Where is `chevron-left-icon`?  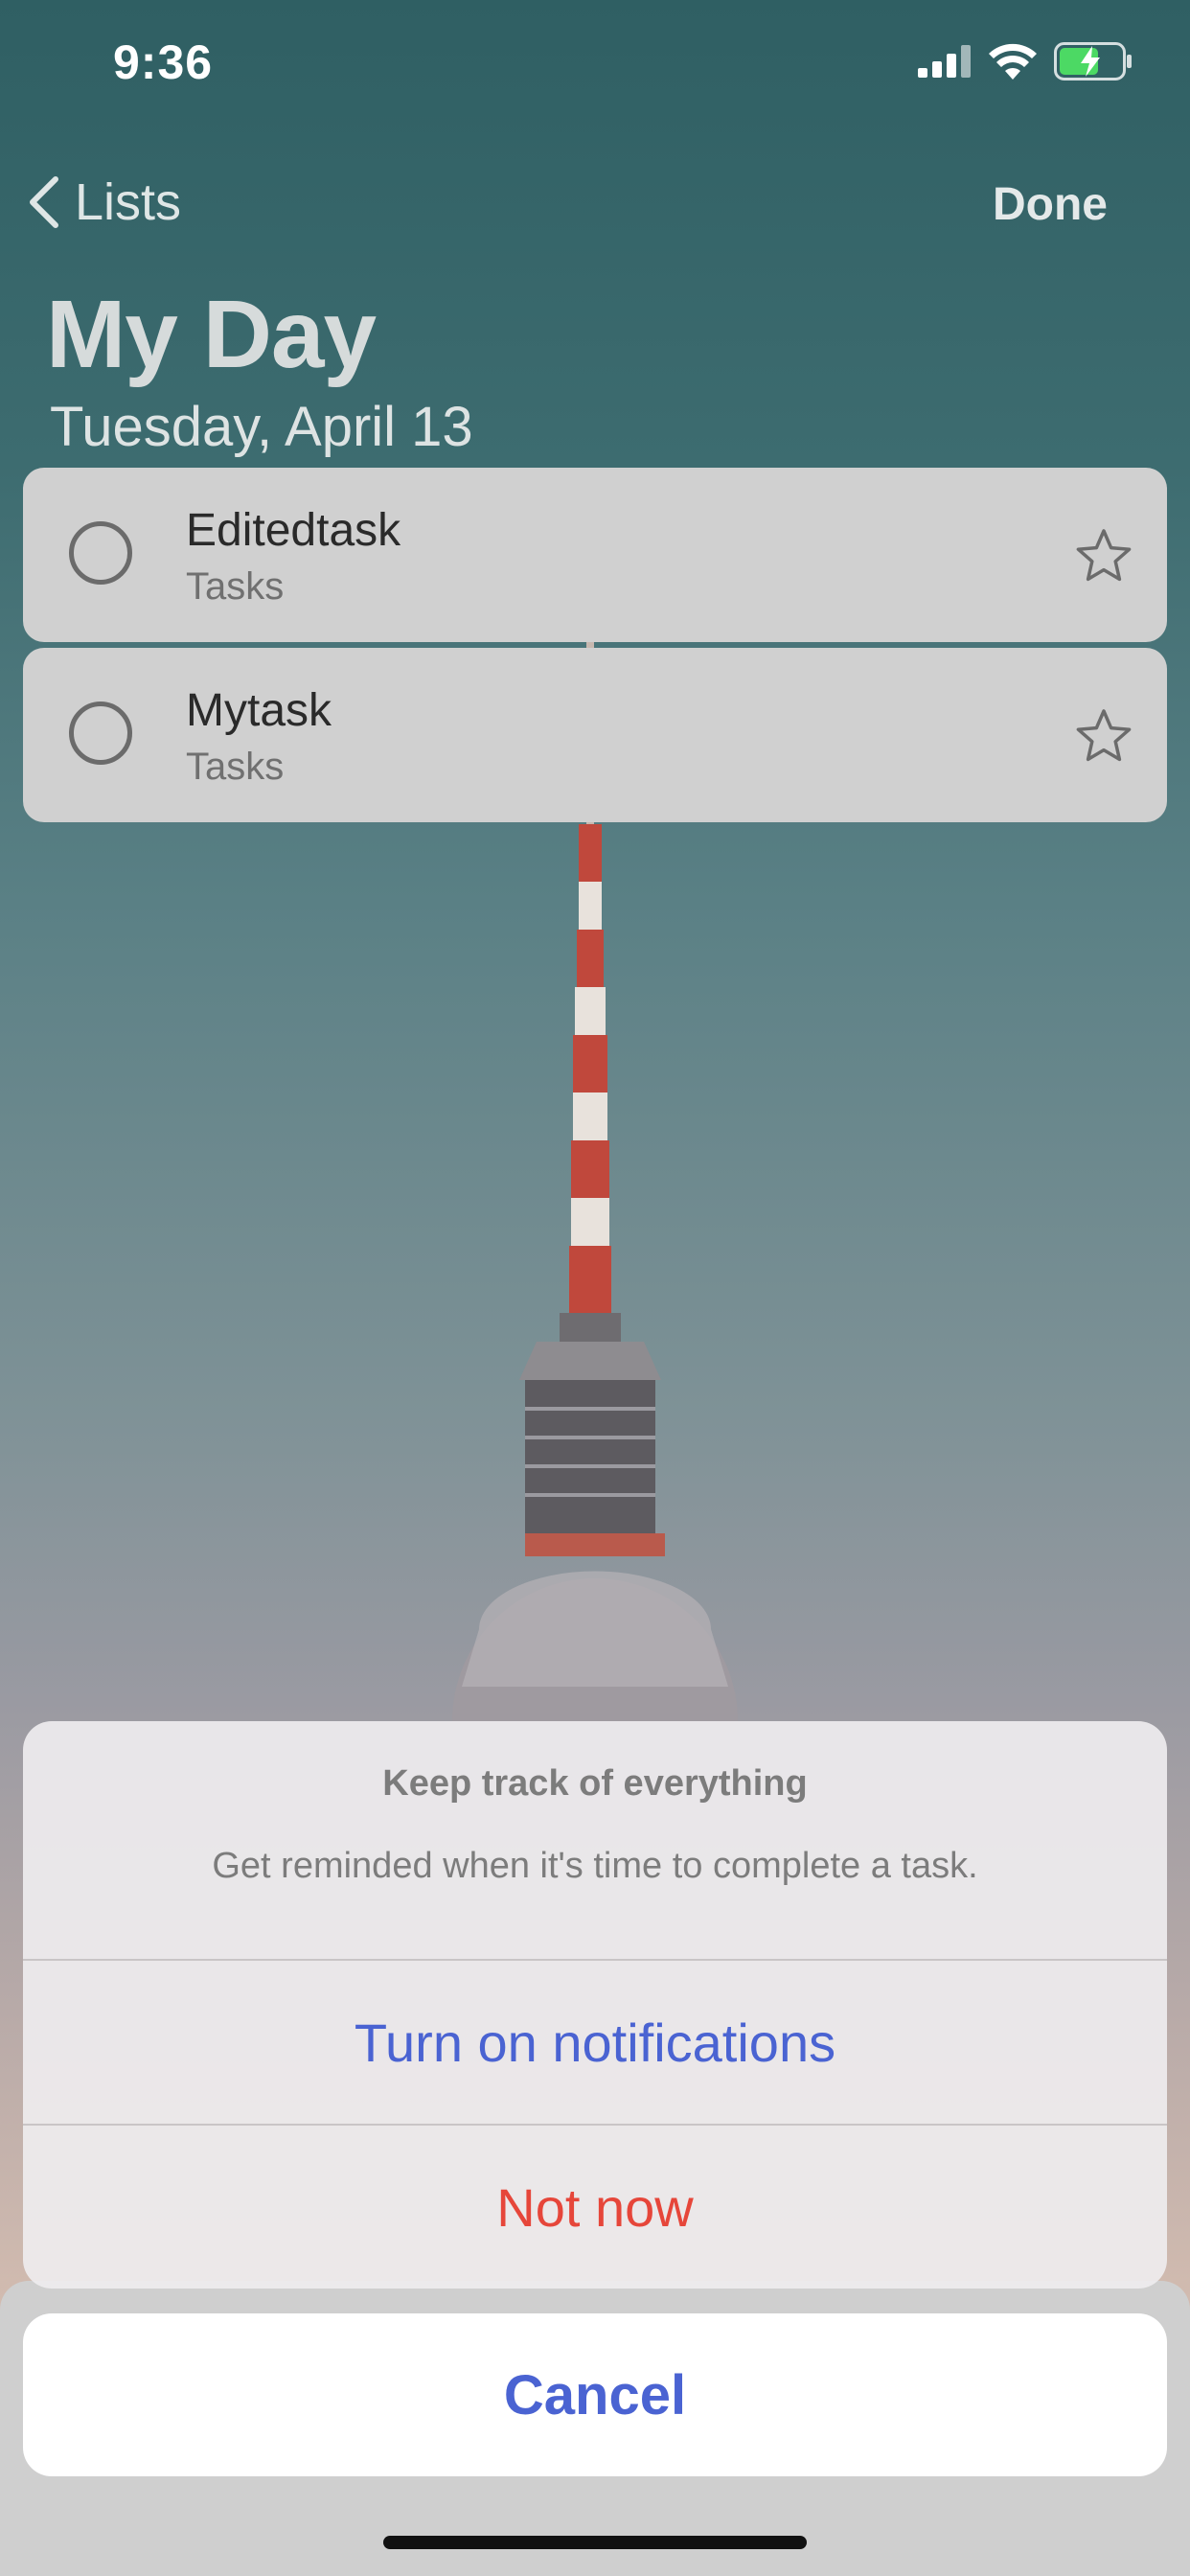
chevron-left-icon is located at coordinates (44, 202).